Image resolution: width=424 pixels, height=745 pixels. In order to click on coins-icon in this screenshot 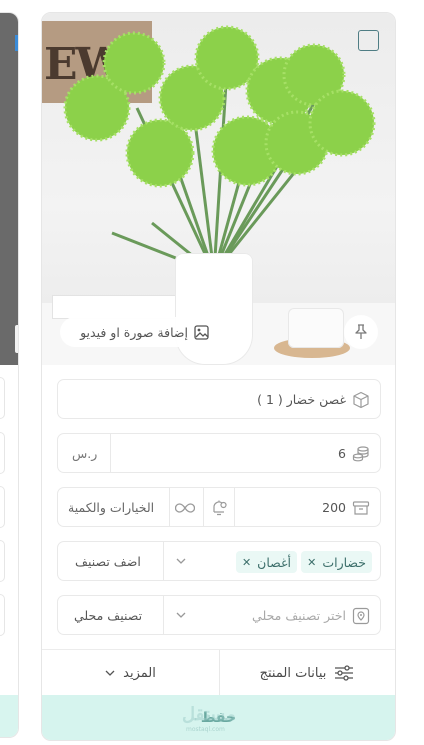, I will do `click(360, 454)`.